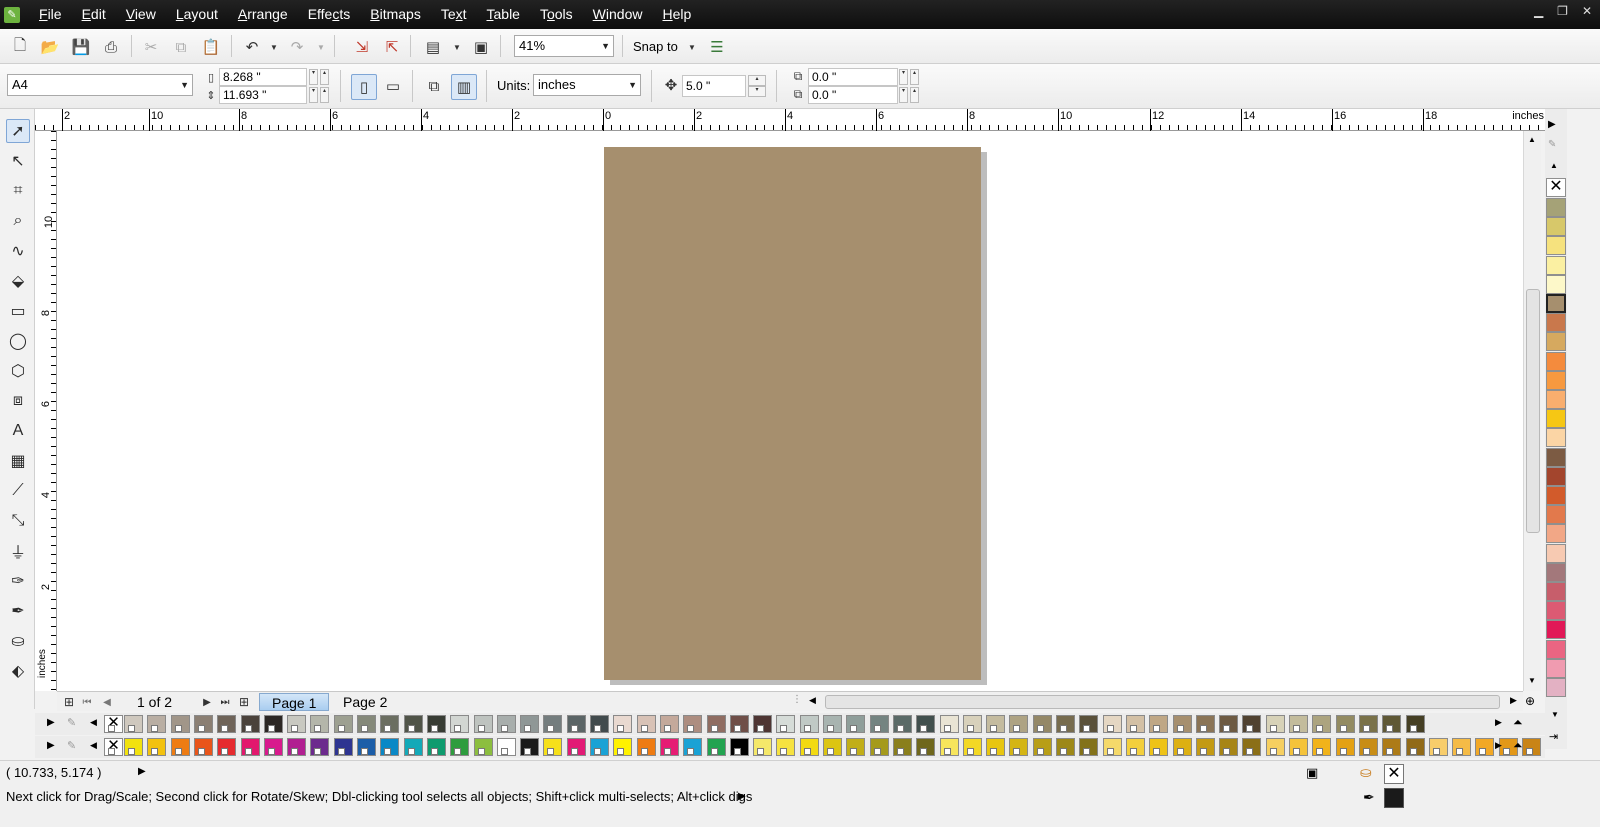 Image resolution: width=1600 pixels, height=827 pixels. I want to click on vertical-scrollbar: ▲ ▼, so click(1532, 411).